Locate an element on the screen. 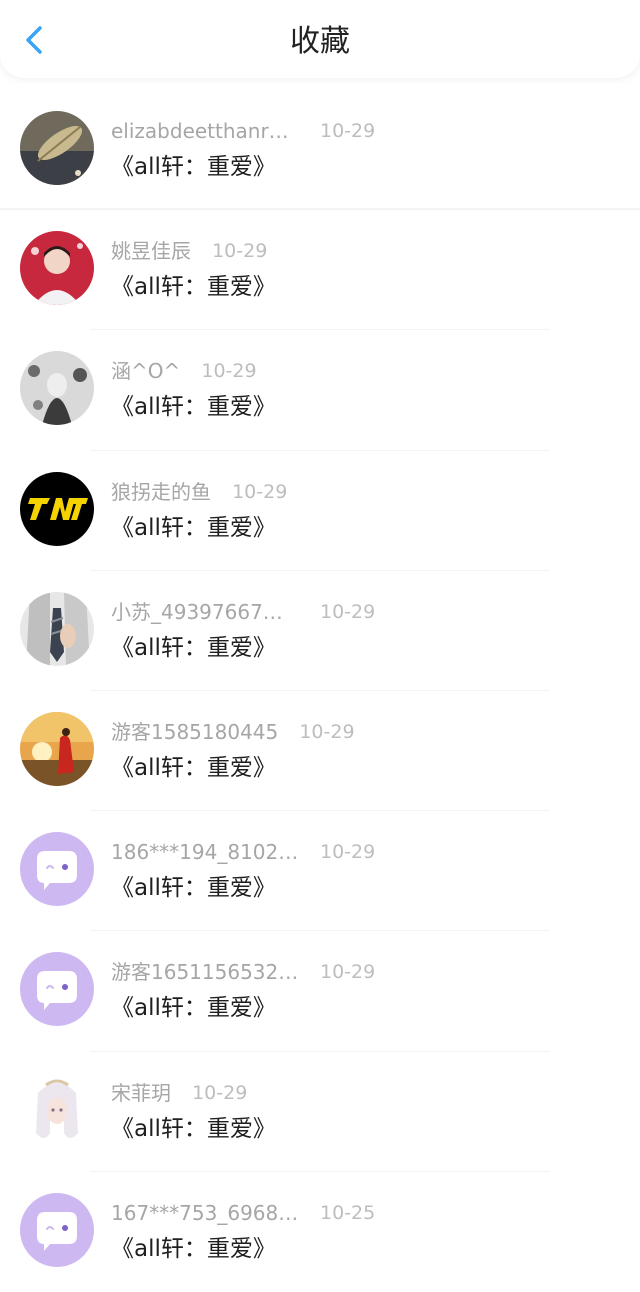 The image size is (640, 1292). list-item: 宋菲玥 10-29 《all轩：重爱》 is located at coordinates (320, 1112).